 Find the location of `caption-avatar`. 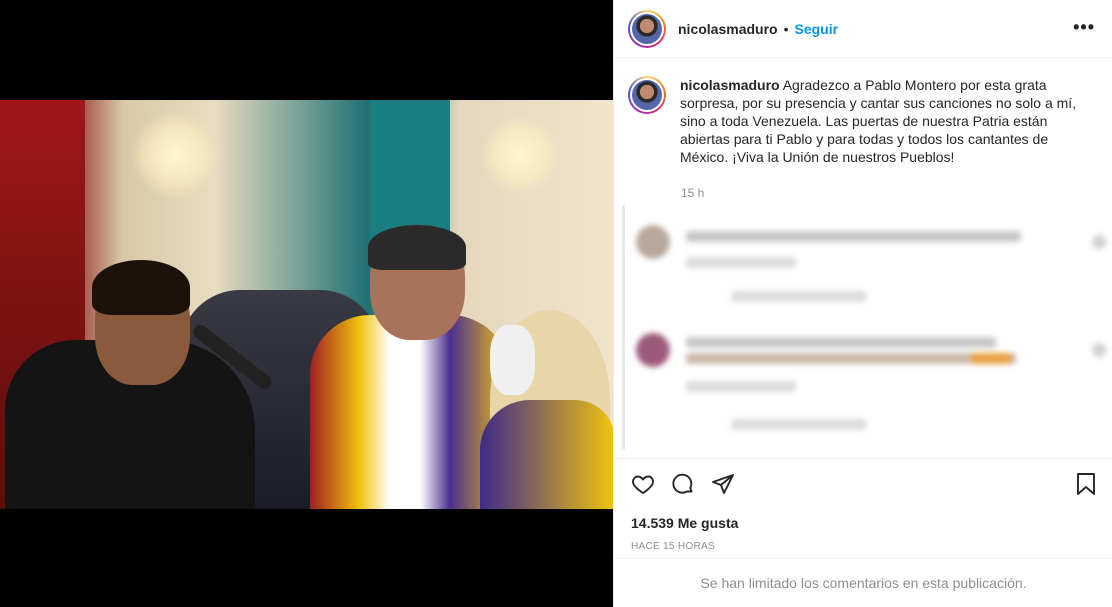

caption-avatar is located at coordinates (647, 95).